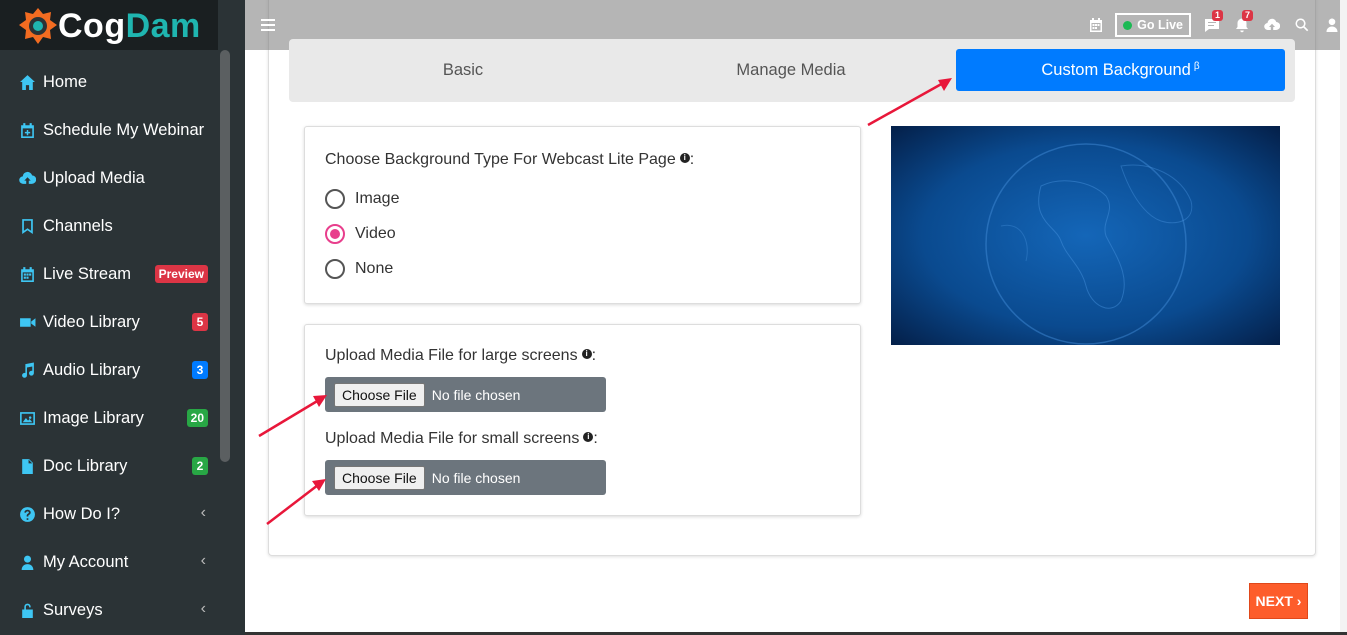 The width and height of the screenshot is (1347, 635). I want to click on count-badge: 2, so click(200, 466).